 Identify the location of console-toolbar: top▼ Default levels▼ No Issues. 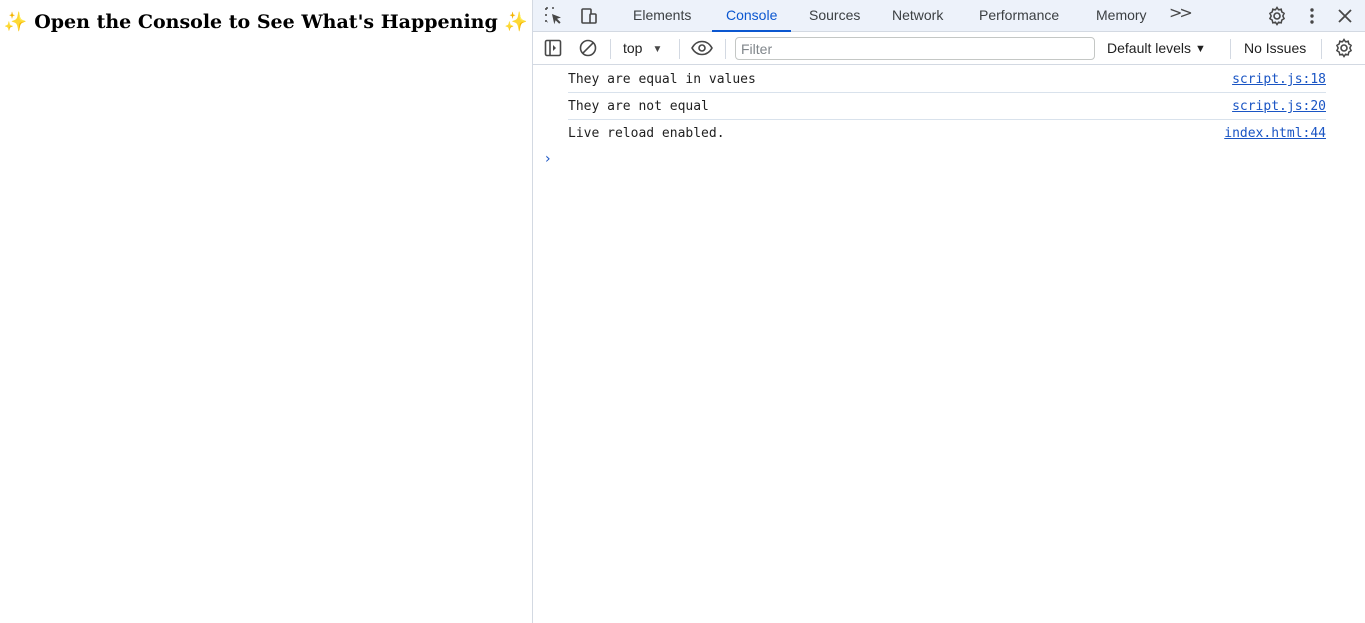
(949, 48).